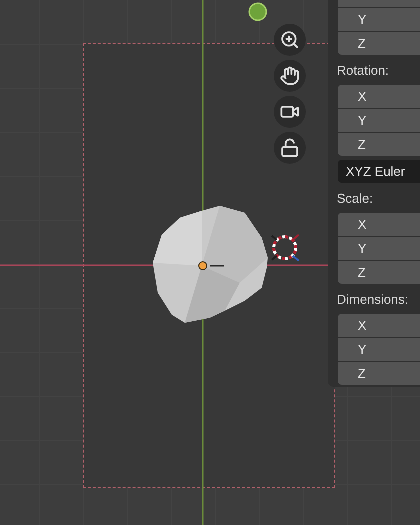 This screenshot has width=420, height=525. I want to click on hand-icon, so click(290, 76).